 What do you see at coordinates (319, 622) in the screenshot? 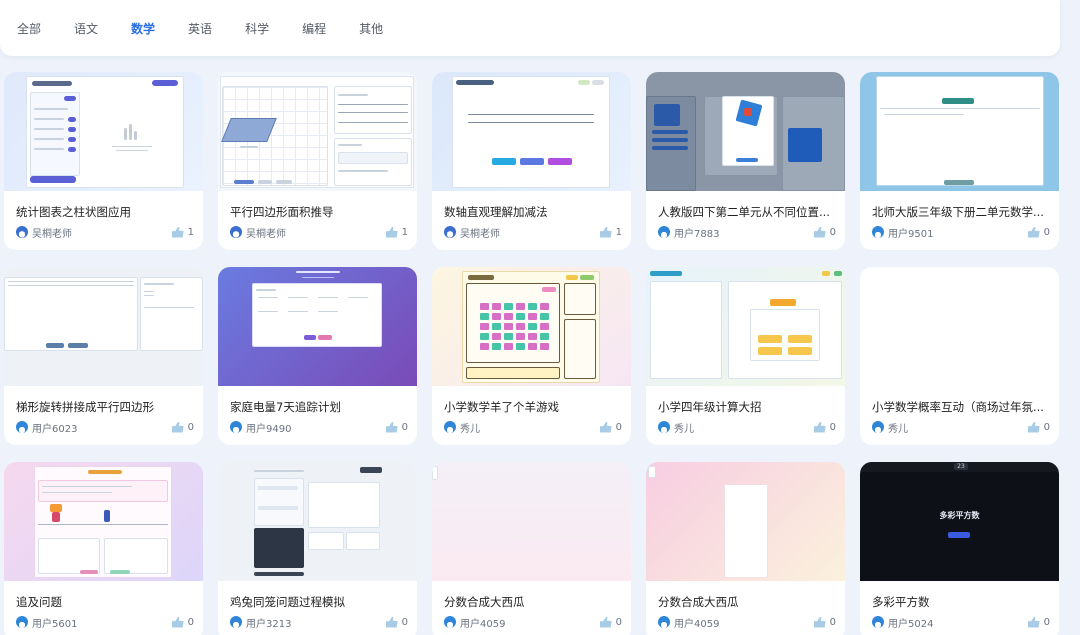
I see `card-meta: 用户3213 0` at bounding box center [319, 622].